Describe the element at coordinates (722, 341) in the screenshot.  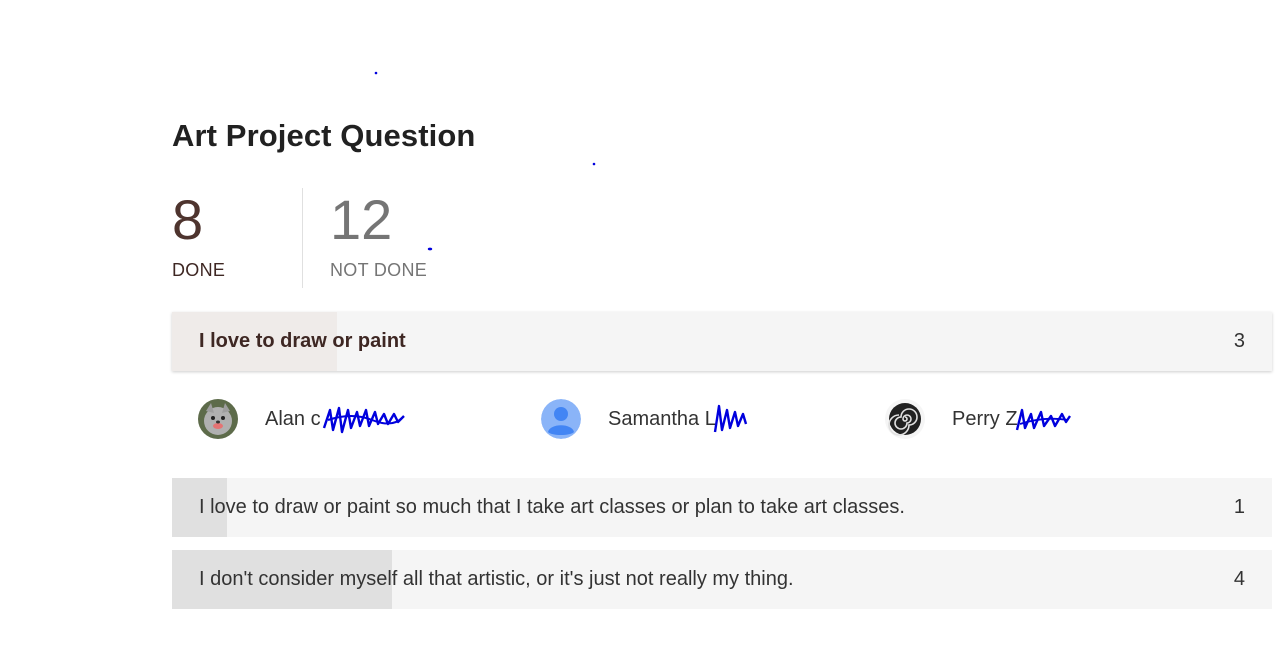
I see `answer-row-draw-or-paint: I love to draw or paint 3` at that location.